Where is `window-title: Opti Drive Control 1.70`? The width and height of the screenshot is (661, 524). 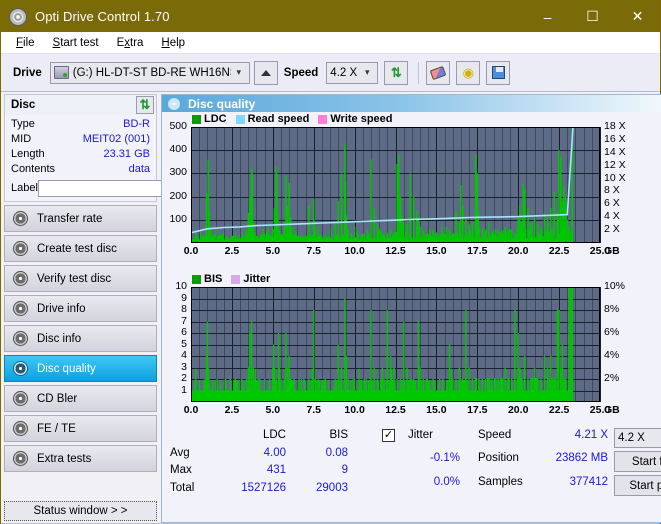 window-title: Opti Drive Control 1.70 is located at coordinates (102, 16).